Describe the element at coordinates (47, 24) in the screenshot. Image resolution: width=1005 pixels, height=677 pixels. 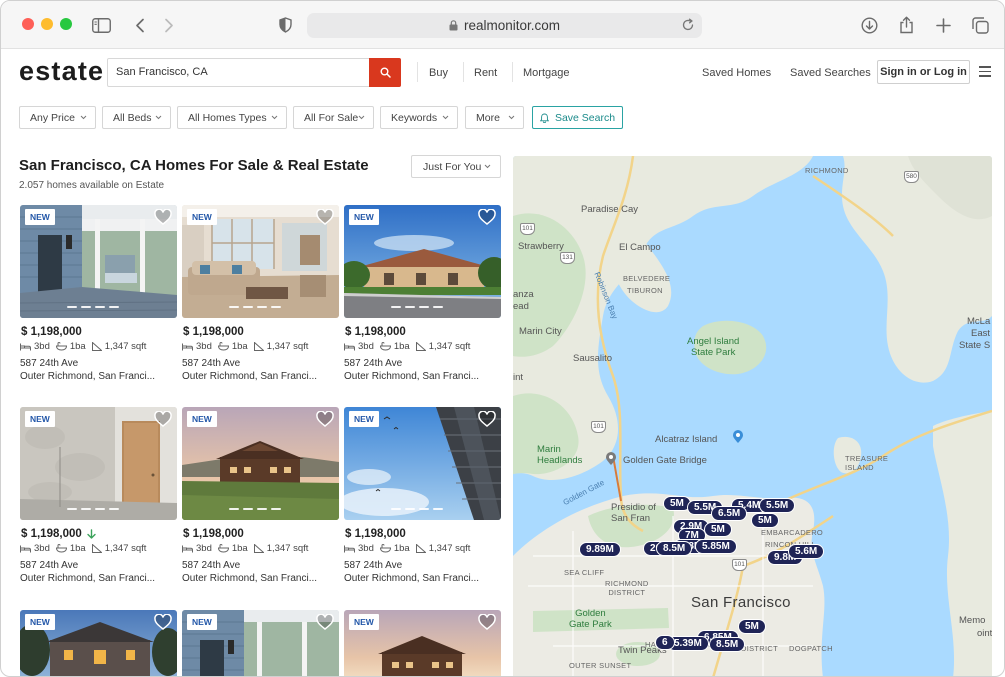
I see `minimize-window-button` at that location.